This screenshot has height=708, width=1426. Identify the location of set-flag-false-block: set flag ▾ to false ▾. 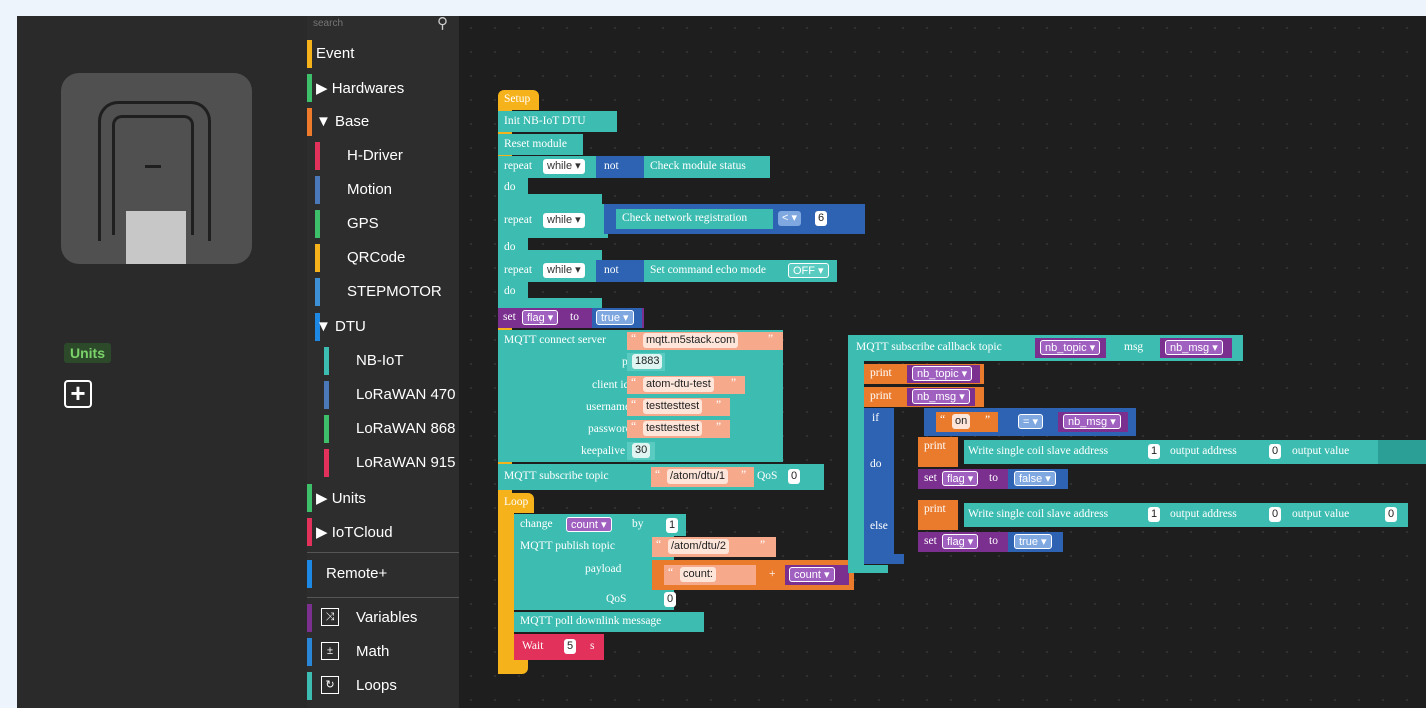
(993, 479).